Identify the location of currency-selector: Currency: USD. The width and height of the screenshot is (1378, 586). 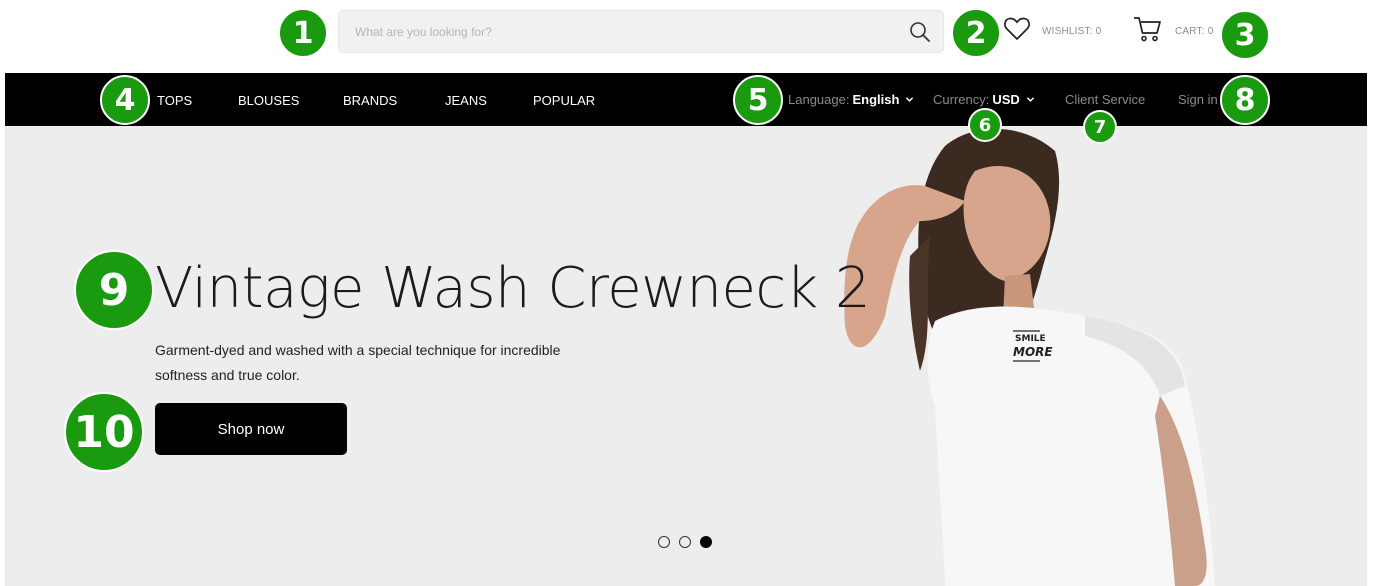
(984, 99).